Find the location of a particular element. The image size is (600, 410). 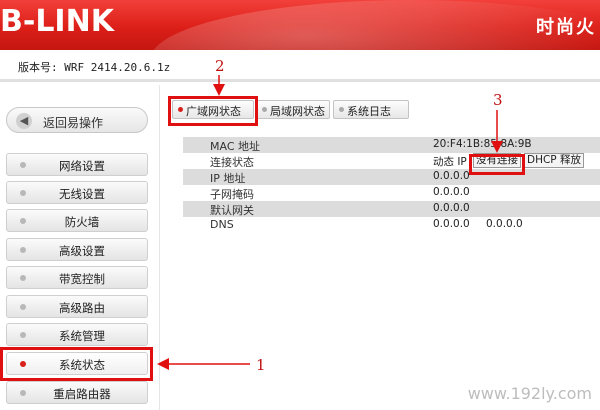

watermark: www.192ly.com is located at coordinates (529, 393).